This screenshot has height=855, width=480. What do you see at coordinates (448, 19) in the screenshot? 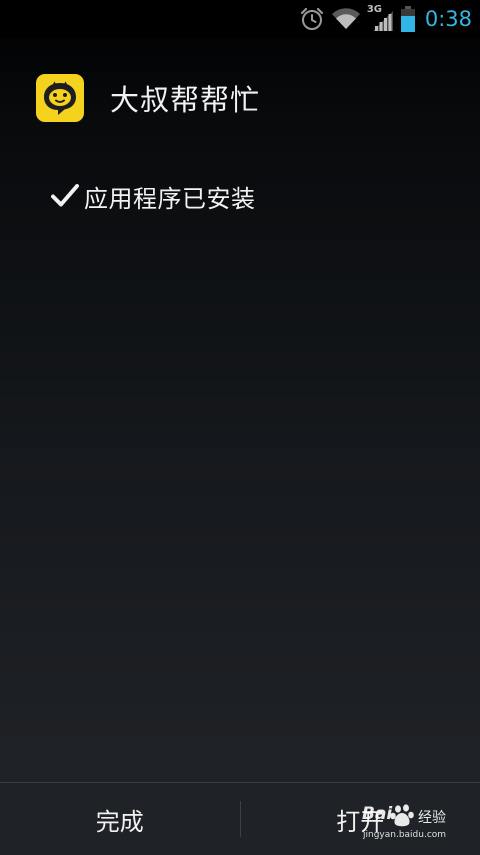
I see `status-time: 0:38` at bounding box center [448, 19].